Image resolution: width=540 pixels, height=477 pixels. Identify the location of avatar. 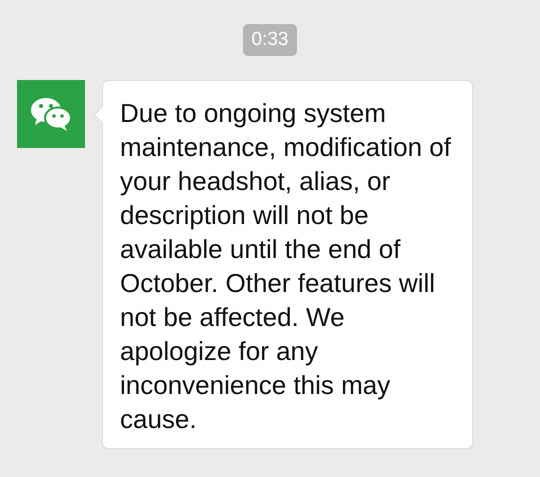
(51, 114).